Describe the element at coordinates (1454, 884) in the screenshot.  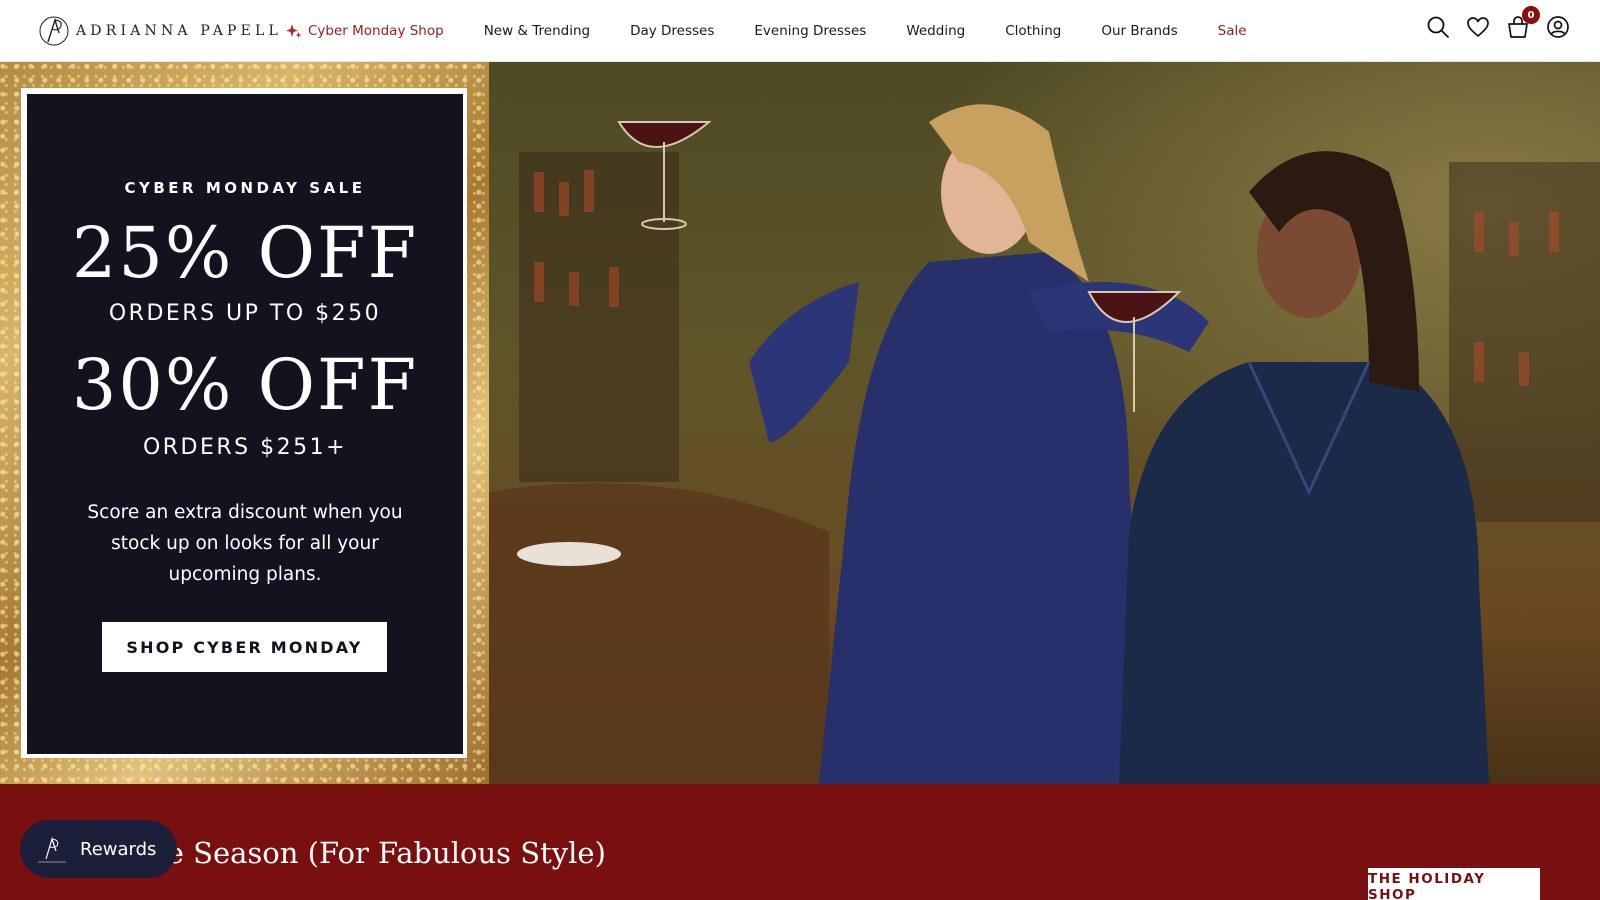
I see `holiday-shop-button: THE HOLIDAY SHOP` at that location.